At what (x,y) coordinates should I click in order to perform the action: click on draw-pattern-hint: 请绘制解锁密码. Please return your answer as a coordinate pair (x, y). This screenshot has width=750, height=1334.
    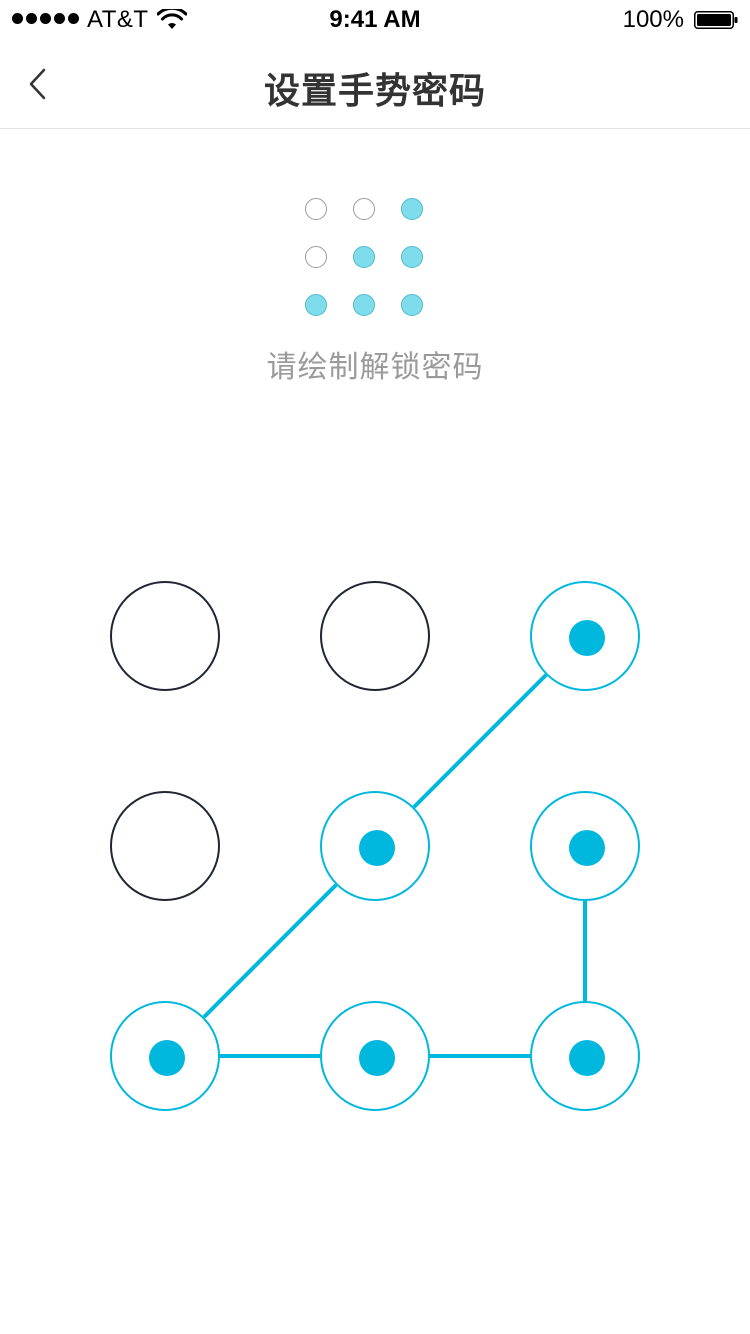
    Looking at the image, I should click on (375, 367).